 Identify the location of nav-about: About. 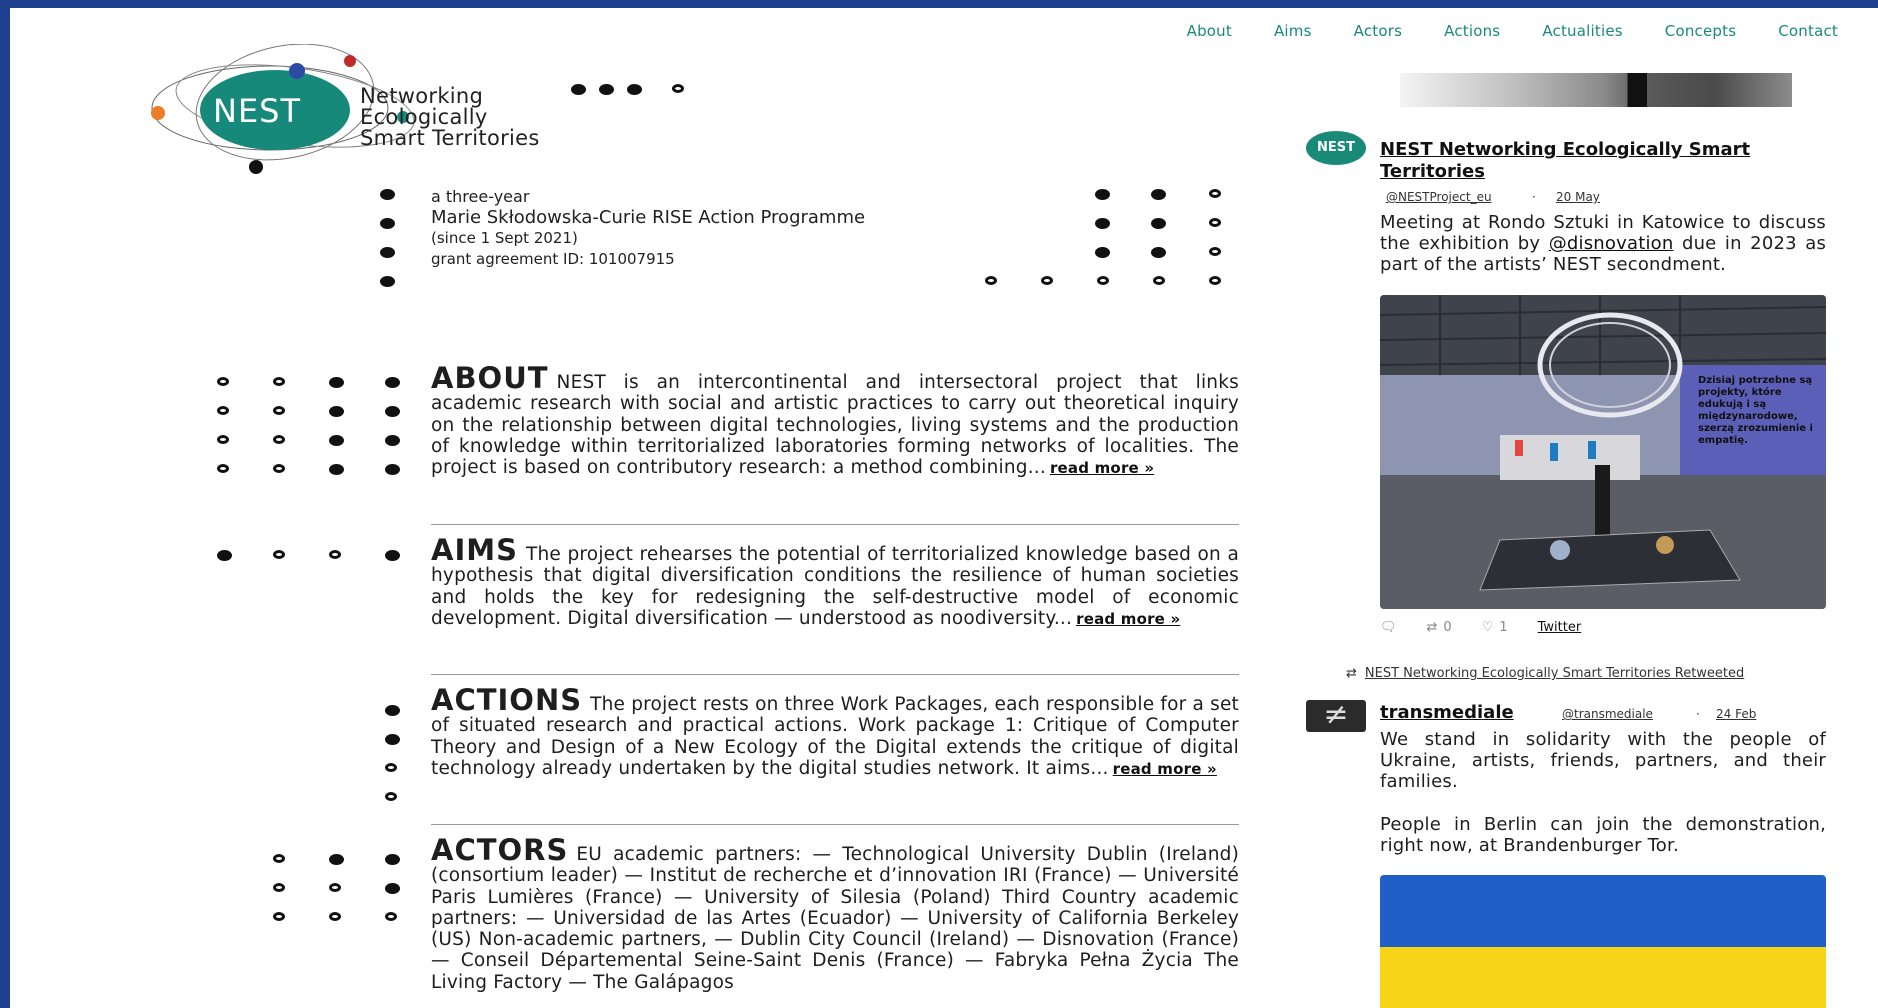
(1209, 31).